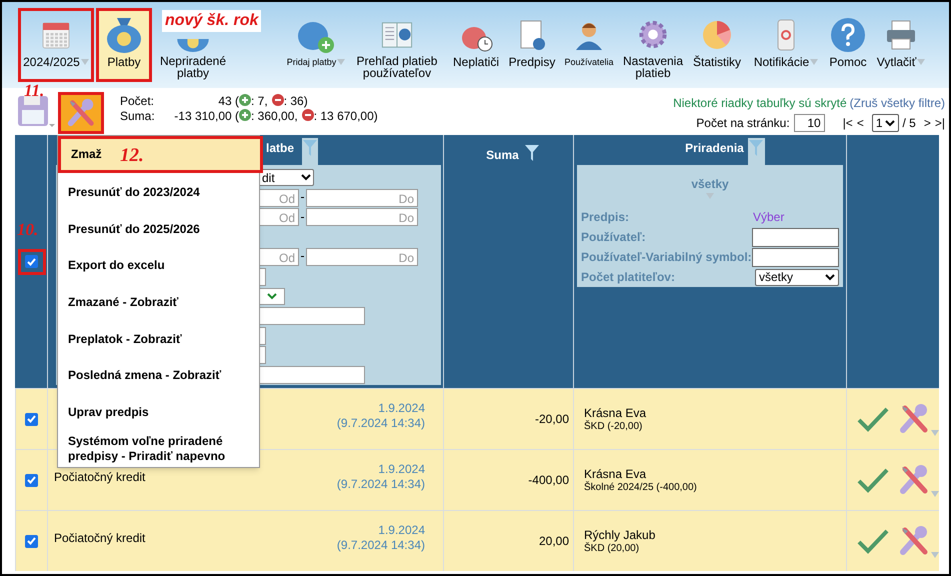  What do you see at coordinates (346, 116) in the screenshot?
I see `sum-minus: : 13 670,00)` at bounding box center [346, 116].